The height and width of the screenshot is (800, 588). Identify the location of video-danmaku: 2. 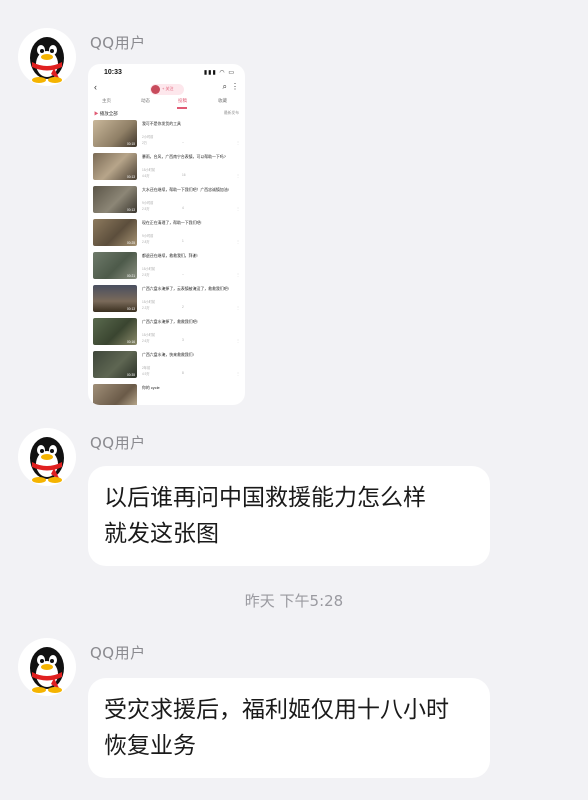
(183, 307).